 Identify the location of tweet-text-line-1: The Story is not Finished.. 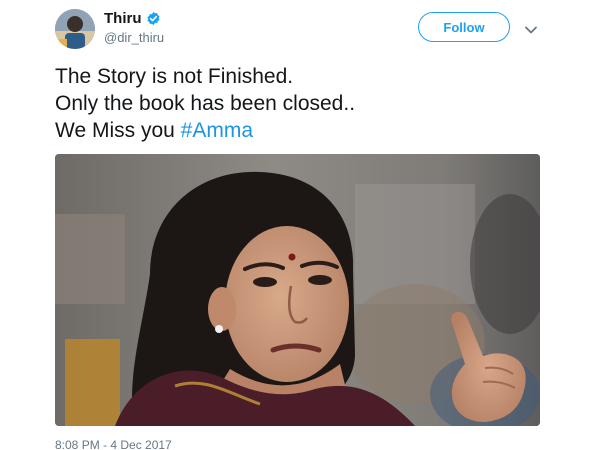
(174, 76).